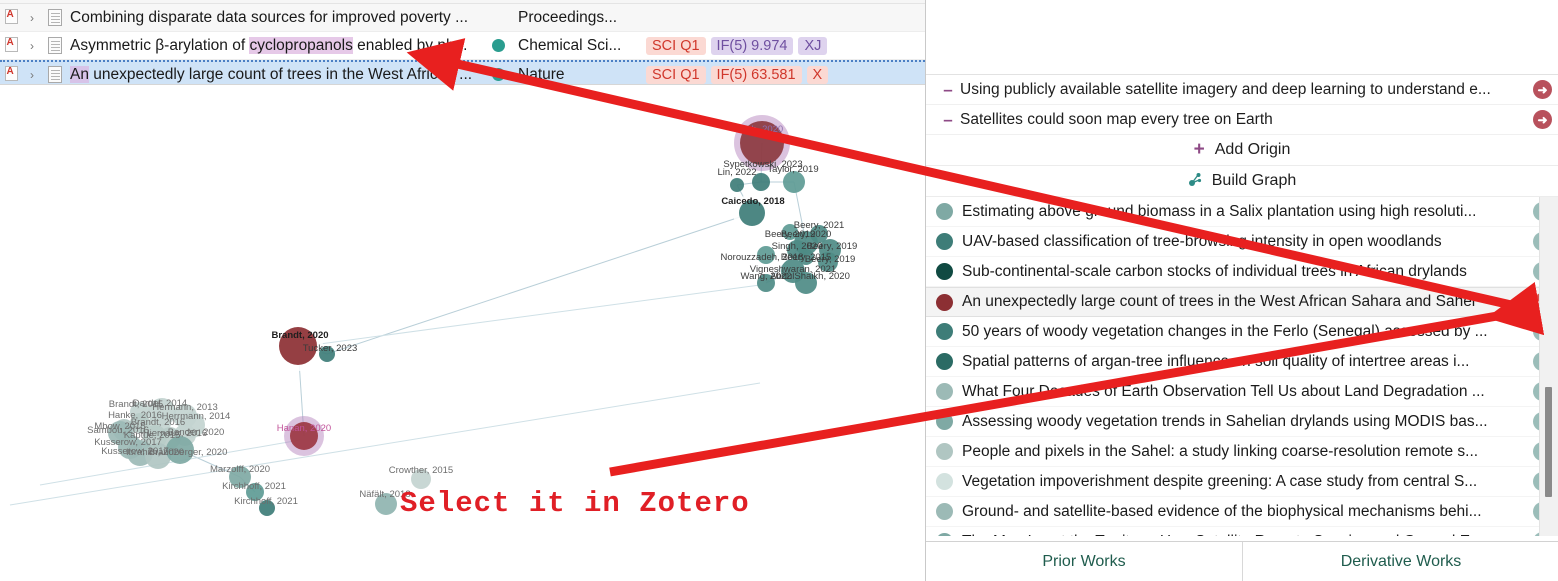  What do you see at coordinates (1199, 149) in the screenshot?
I see `plus-icon: +` at bounding box center [1199, 149].